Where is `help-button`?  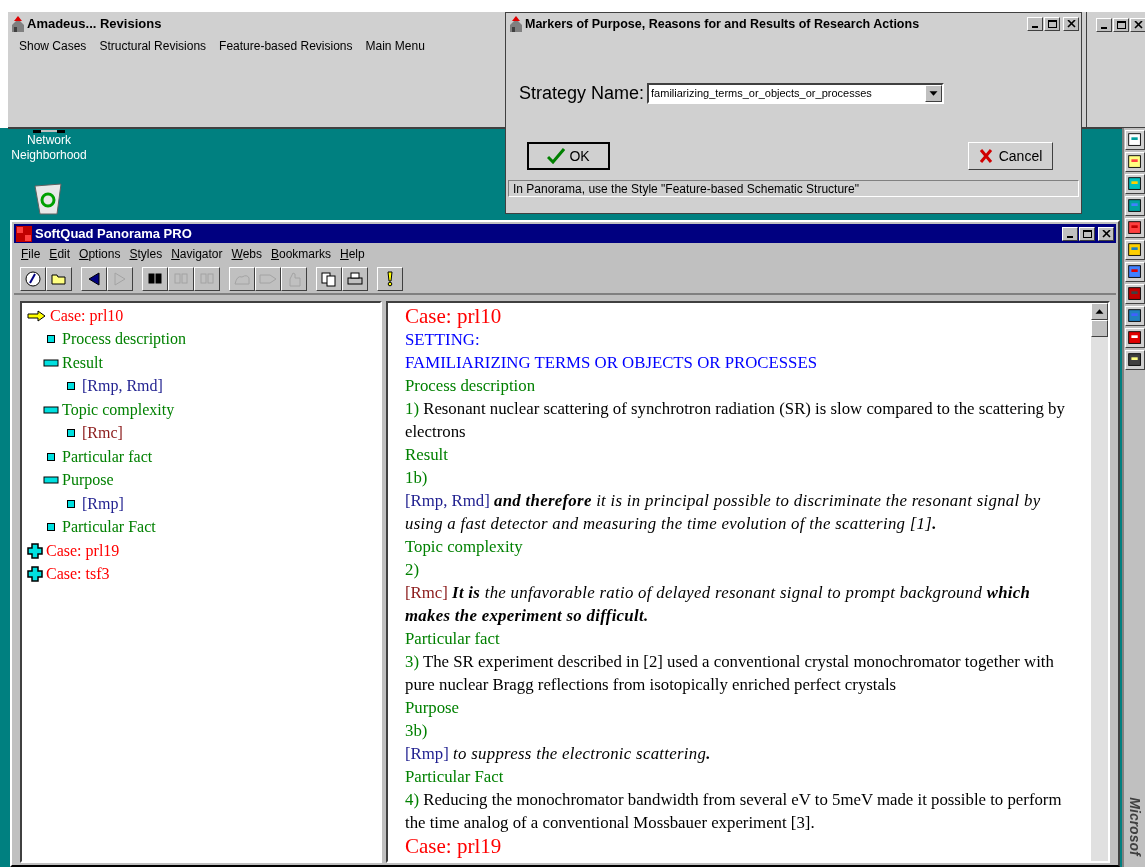 help-button is located at coordinates (33, 279).